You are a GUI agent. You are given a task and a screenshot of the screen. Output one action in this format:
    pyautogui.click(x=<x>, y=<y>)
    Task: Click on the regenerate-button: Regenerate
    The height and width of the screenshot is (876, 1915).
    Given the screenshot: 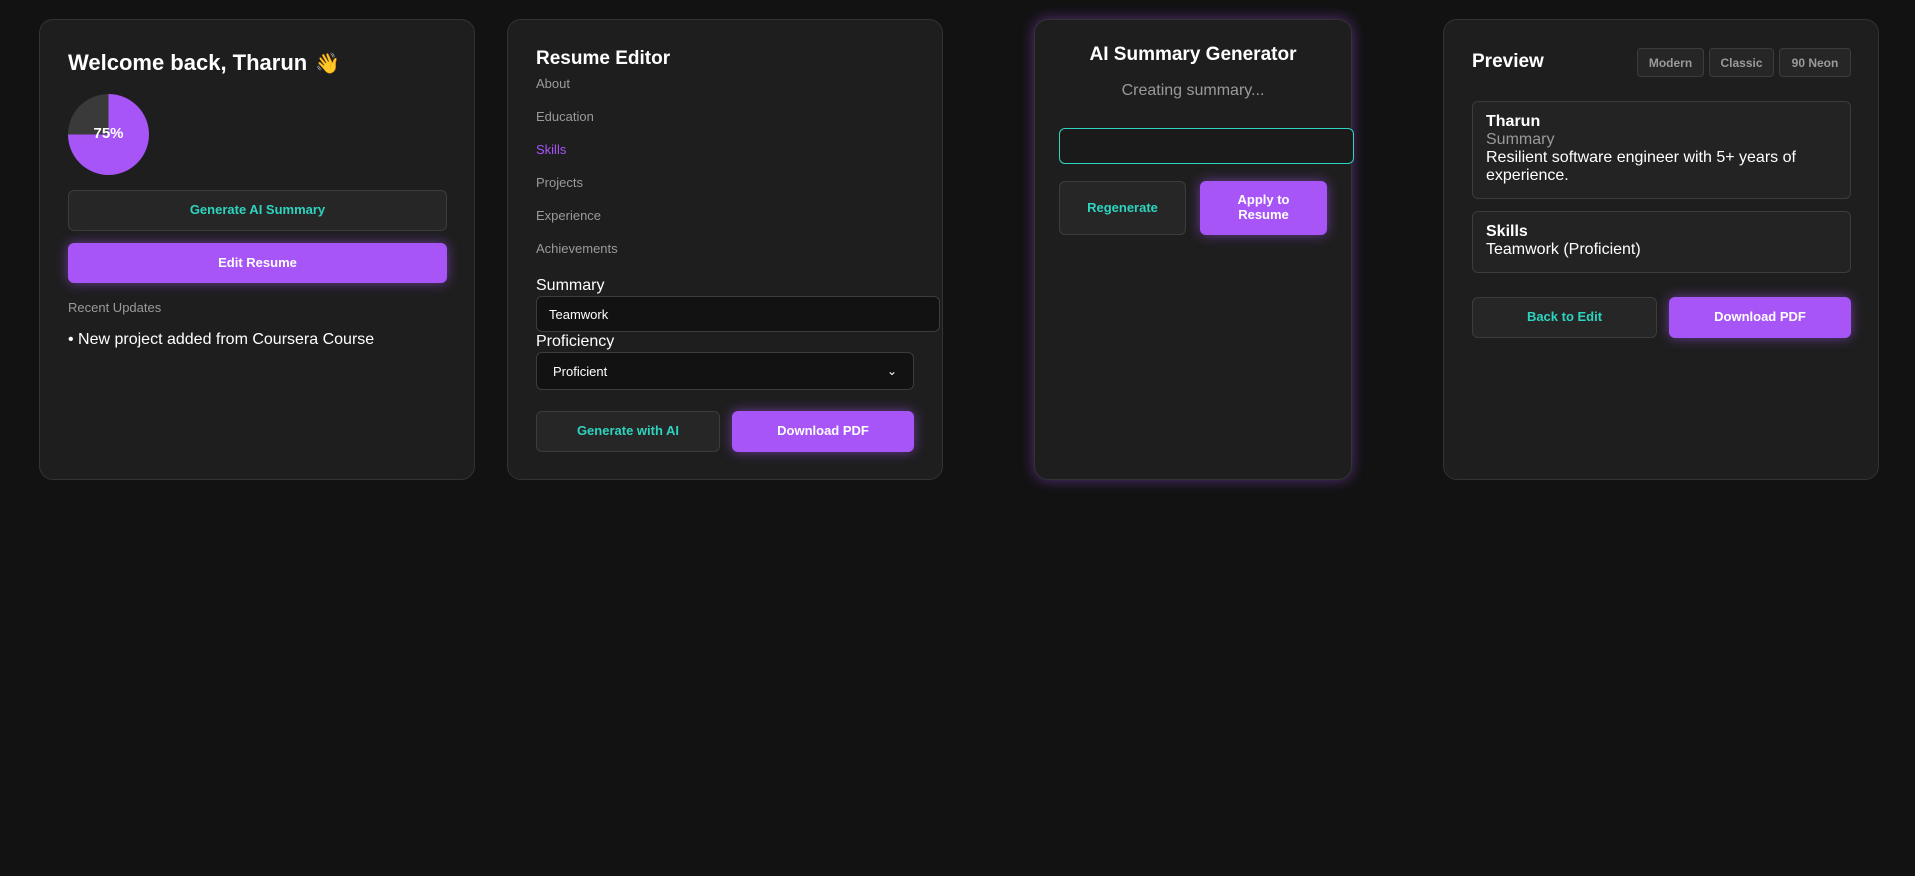 What is the action you would take?
    pyautogui.click(x=1122, y=208)
    